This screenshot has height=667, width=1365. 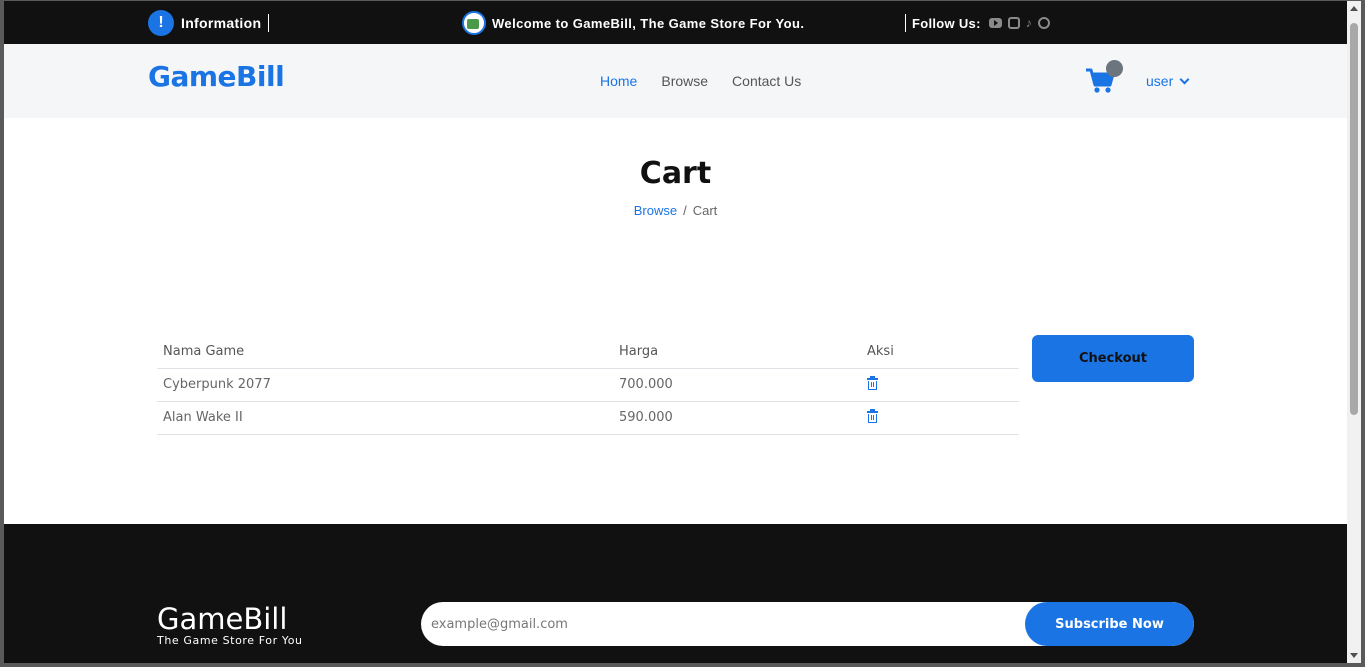 What do you see at coordinates (1160, 81) in the screenshot?
I see `user-label: user` at bounding box center [1160, 81].